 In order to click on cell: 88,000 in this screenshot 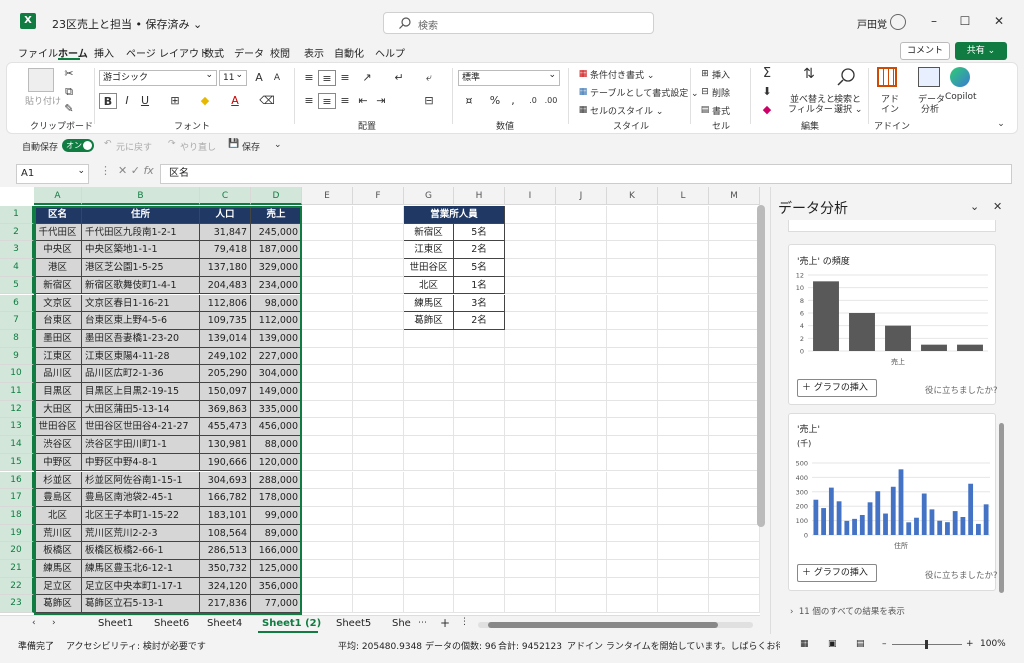, I will do `click(276, 445)`.